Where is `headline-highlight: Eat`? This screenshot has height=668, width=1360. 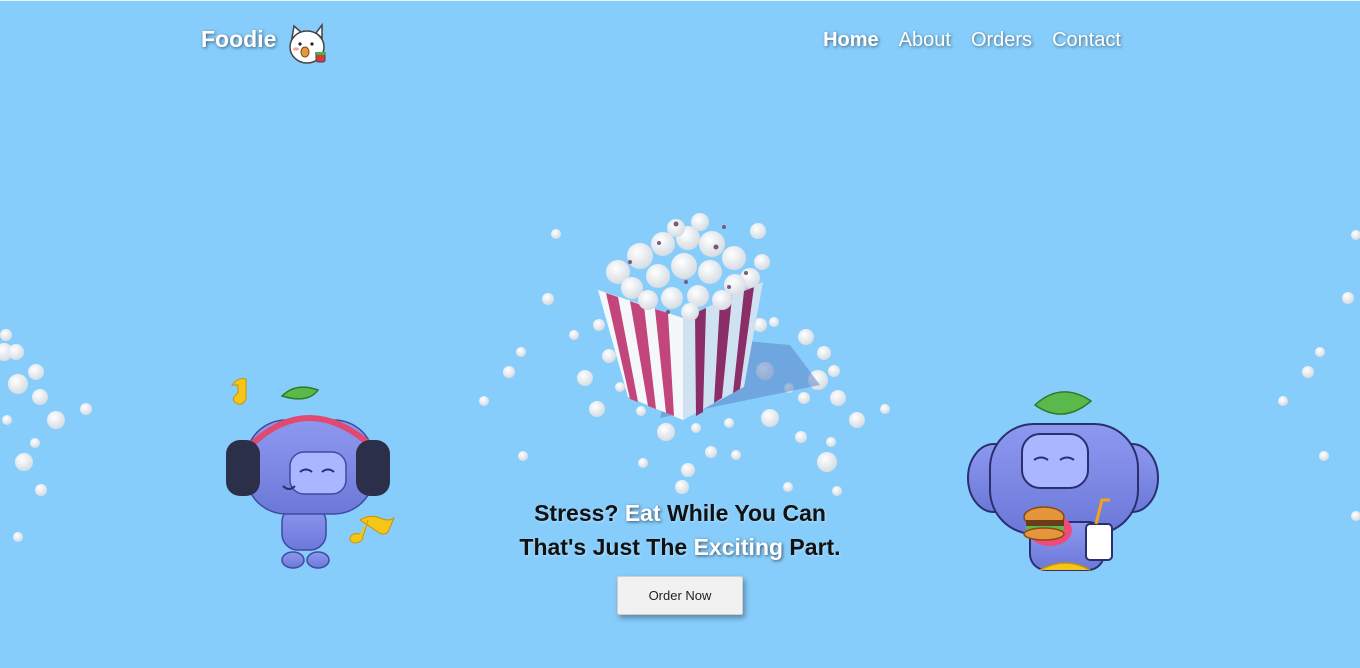 headline-highlight: Eat is located at coordinates (642, 513).